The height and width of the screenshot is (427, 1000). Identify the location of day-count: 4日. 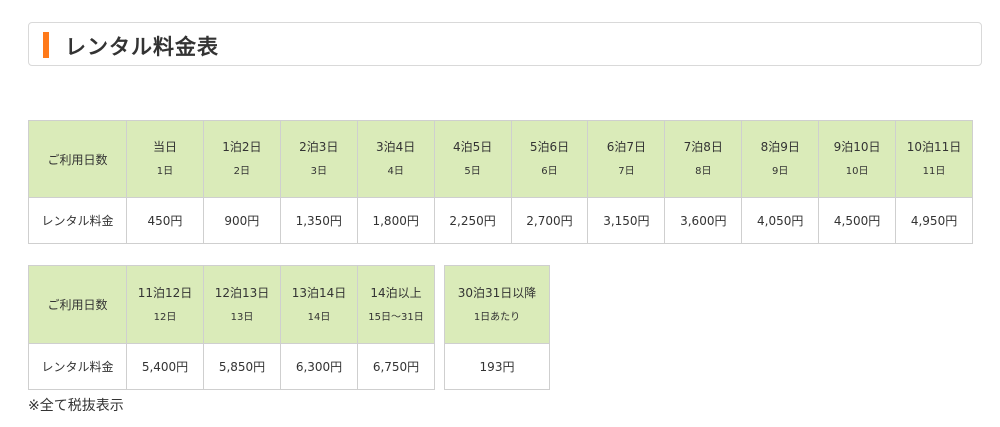
(395, 171).